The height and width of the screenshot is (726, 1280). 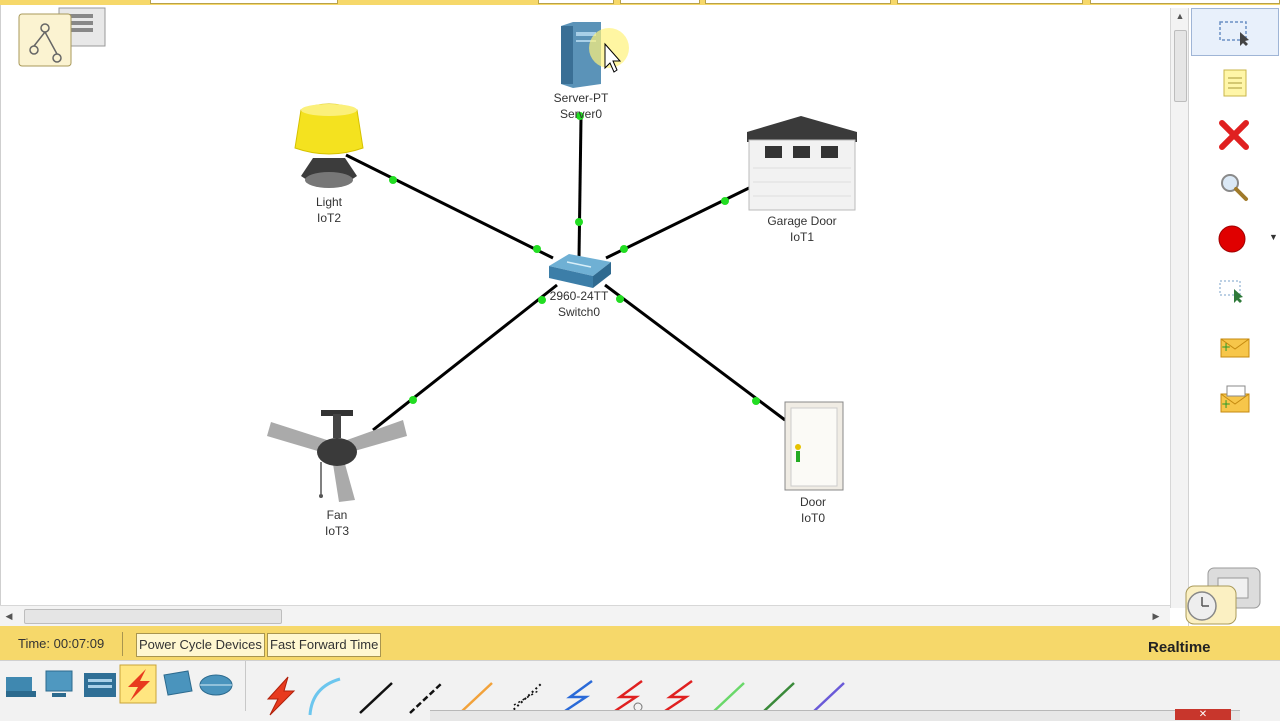 I want to click on realtime-clock-widget, so click(x=1222, y=596).